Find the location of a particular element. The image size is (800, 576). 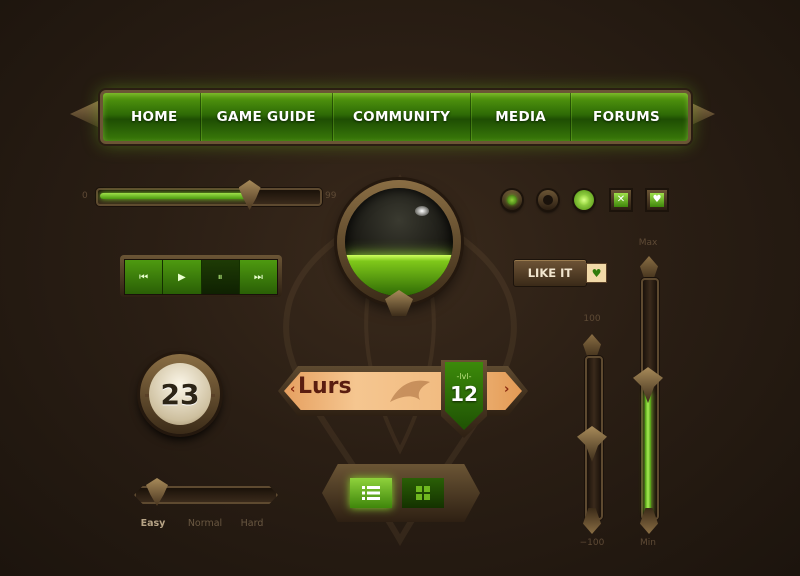

level-tag: -lvl- is located at coordinates (464, 376).